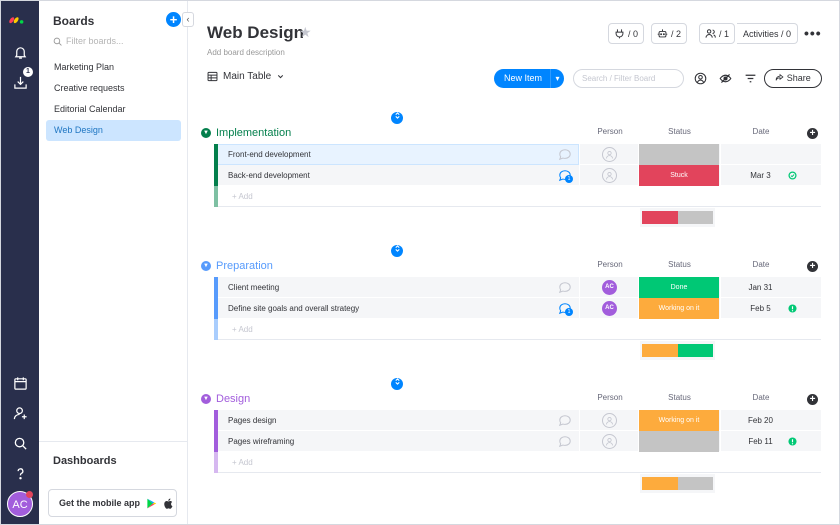 The image size is (840, 525). Describe the element at coordinates (678, 287) in the screenshot. I see `status-label: Done` at that location.